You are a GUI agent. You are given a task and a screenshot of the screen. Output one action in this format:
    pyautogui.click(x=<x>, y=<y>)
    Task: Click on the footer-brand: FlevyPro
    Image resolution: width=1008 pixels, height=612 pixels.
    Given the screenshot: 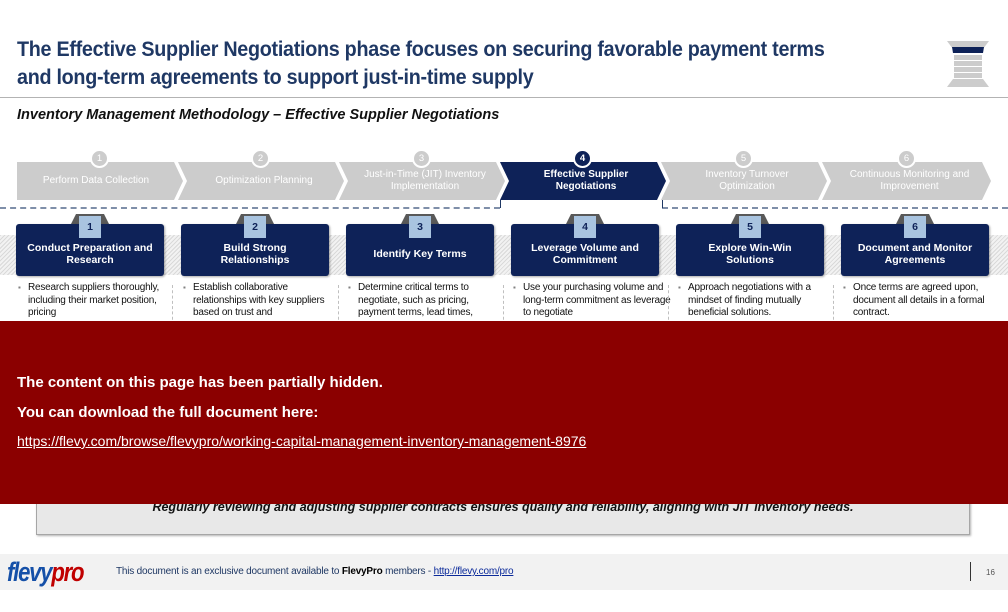 What is the action you would take?
    pyautogui.click(x=362, y=571)
    